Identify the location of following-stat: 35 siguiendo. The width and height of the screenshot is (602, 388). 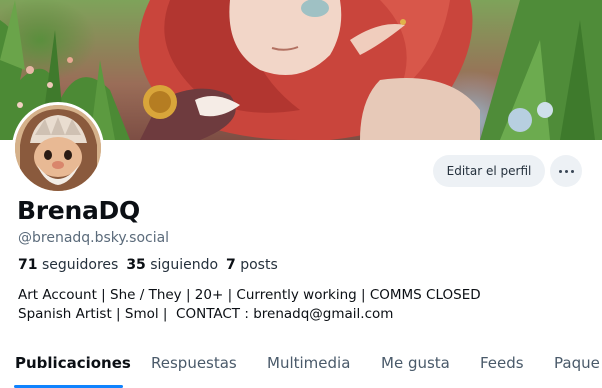
(172, 265).